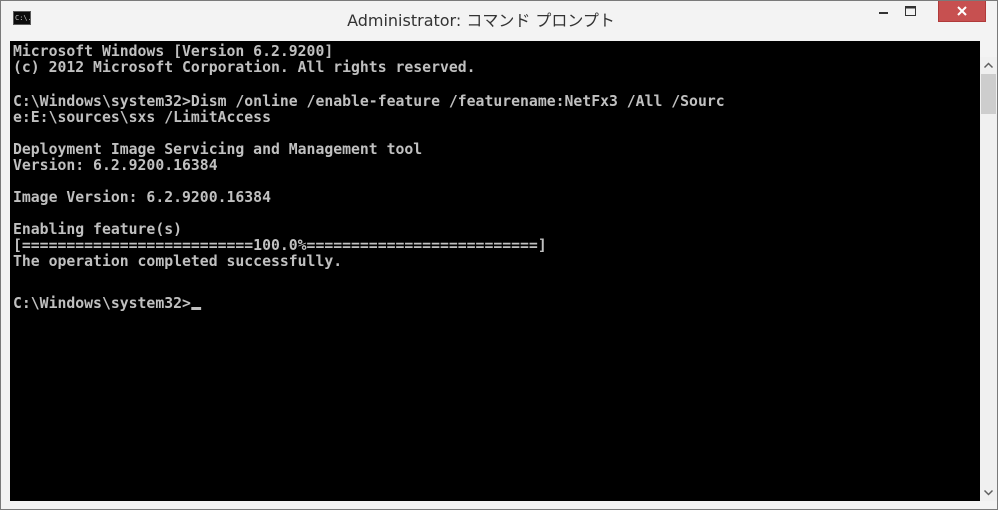 This screenshot has width=998, height=510. What do you see at coordinates (988, 94) in the screenshot?
I see `scrollbar-thumb` at bounding box center [988, 94].